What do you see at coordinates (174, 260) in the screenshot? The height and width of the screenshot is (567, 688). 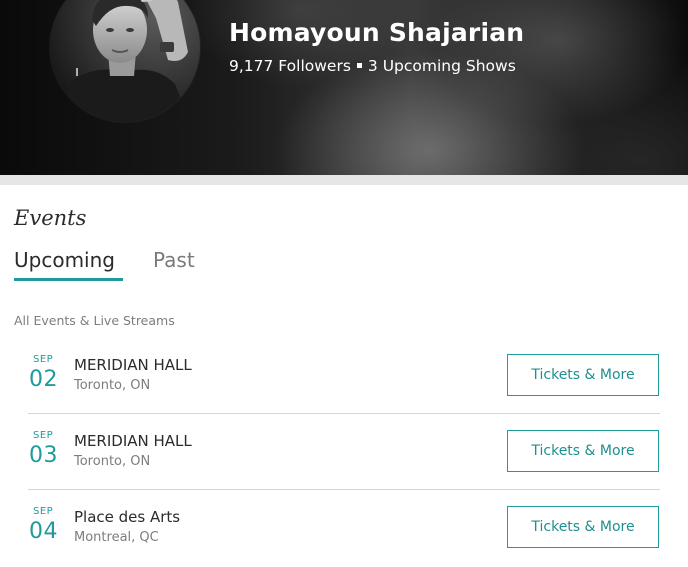 I see `tab-past: Past` at bounding box center [174, 260].